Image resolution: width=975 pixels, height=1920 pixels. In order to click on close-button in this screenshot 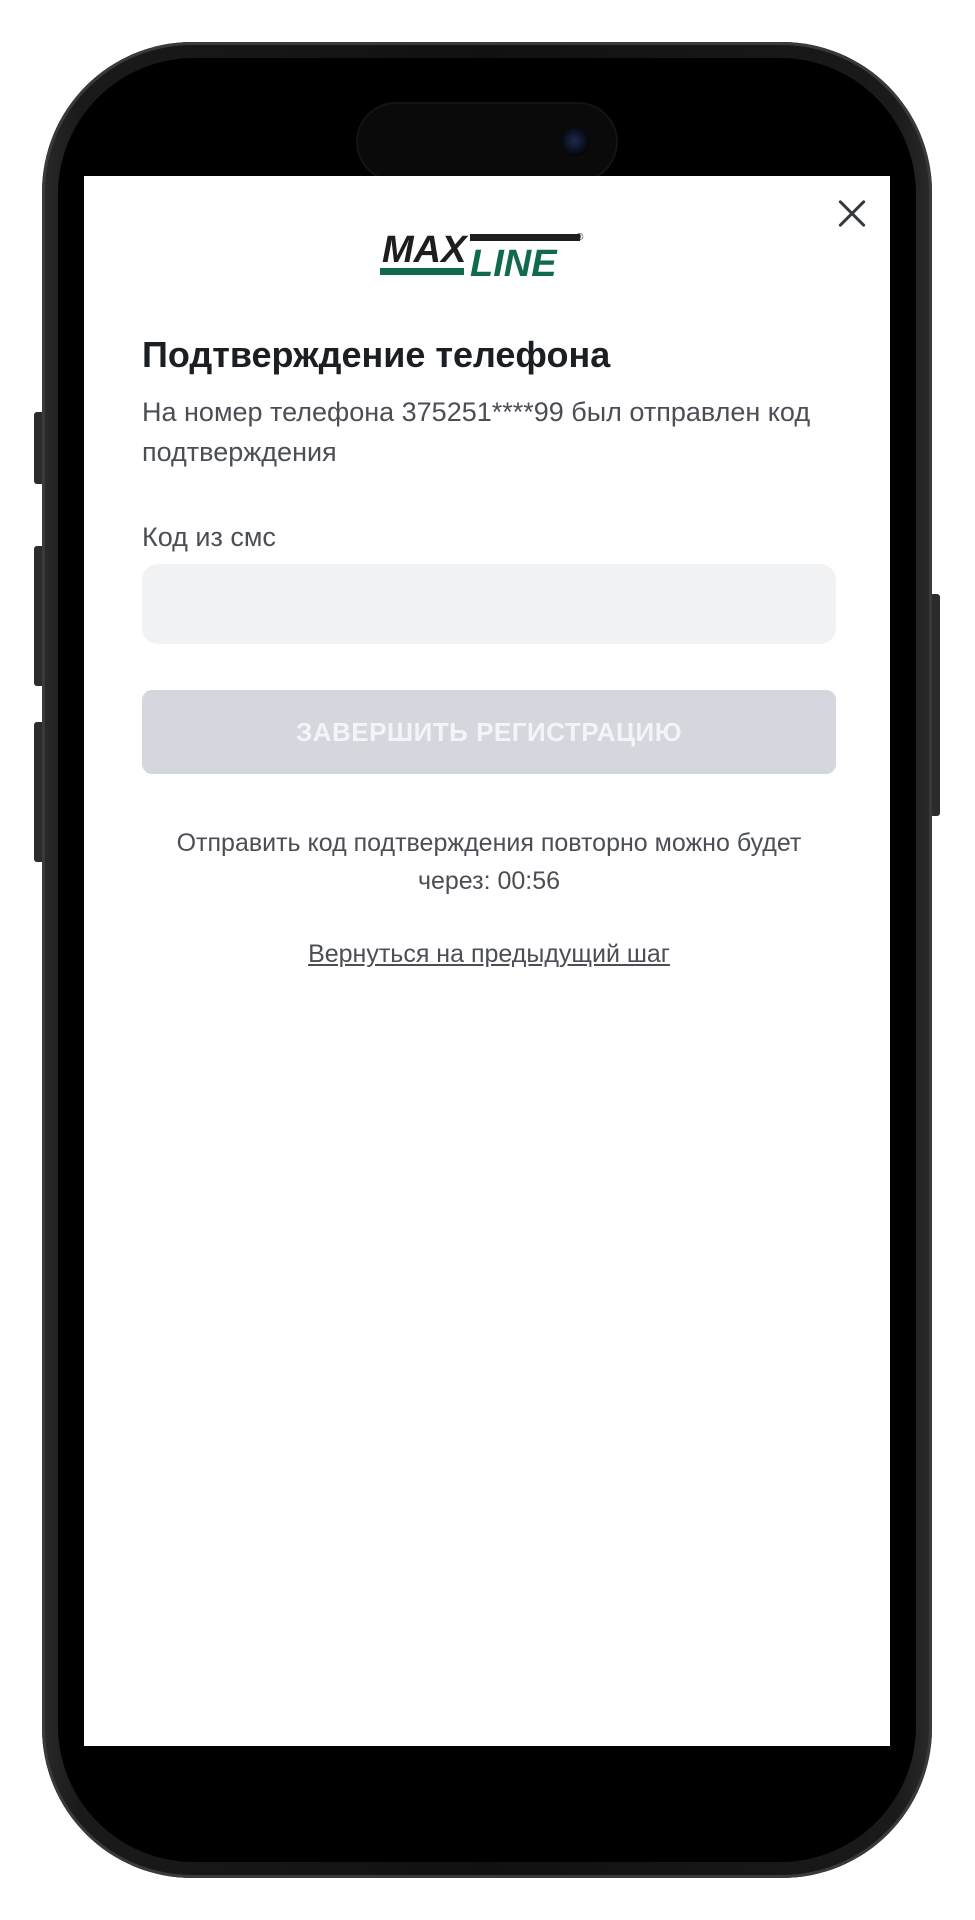, I will do `click(852, 214)`.